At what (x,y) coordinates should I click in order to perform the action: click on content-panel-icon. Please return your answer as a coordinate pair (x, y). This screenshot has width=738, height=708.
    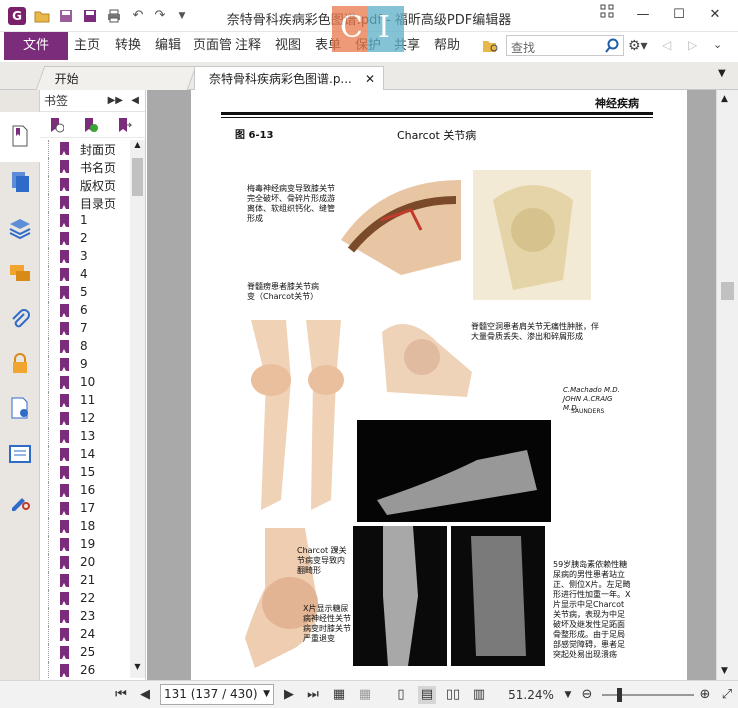
    Looking at the image, I should click on (20, 454).